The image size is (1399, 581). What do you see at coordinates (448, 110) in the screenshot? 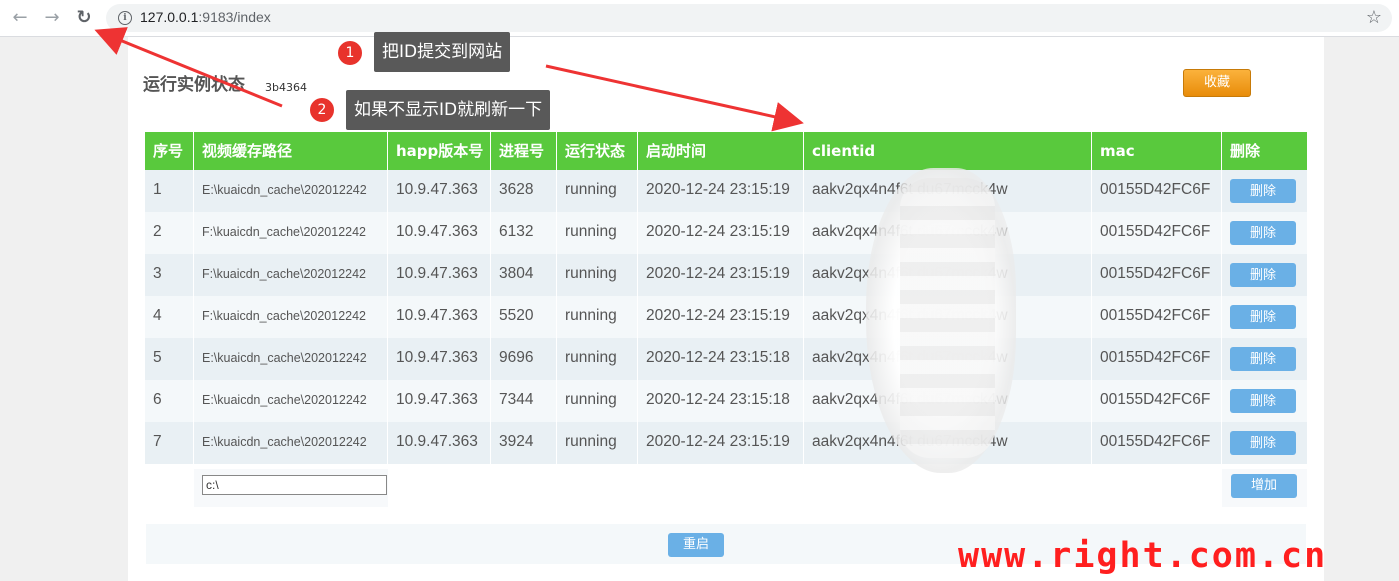
I see `step2-callout: 如果不显示ID就刷新一下` at bounding box center [448, 110].